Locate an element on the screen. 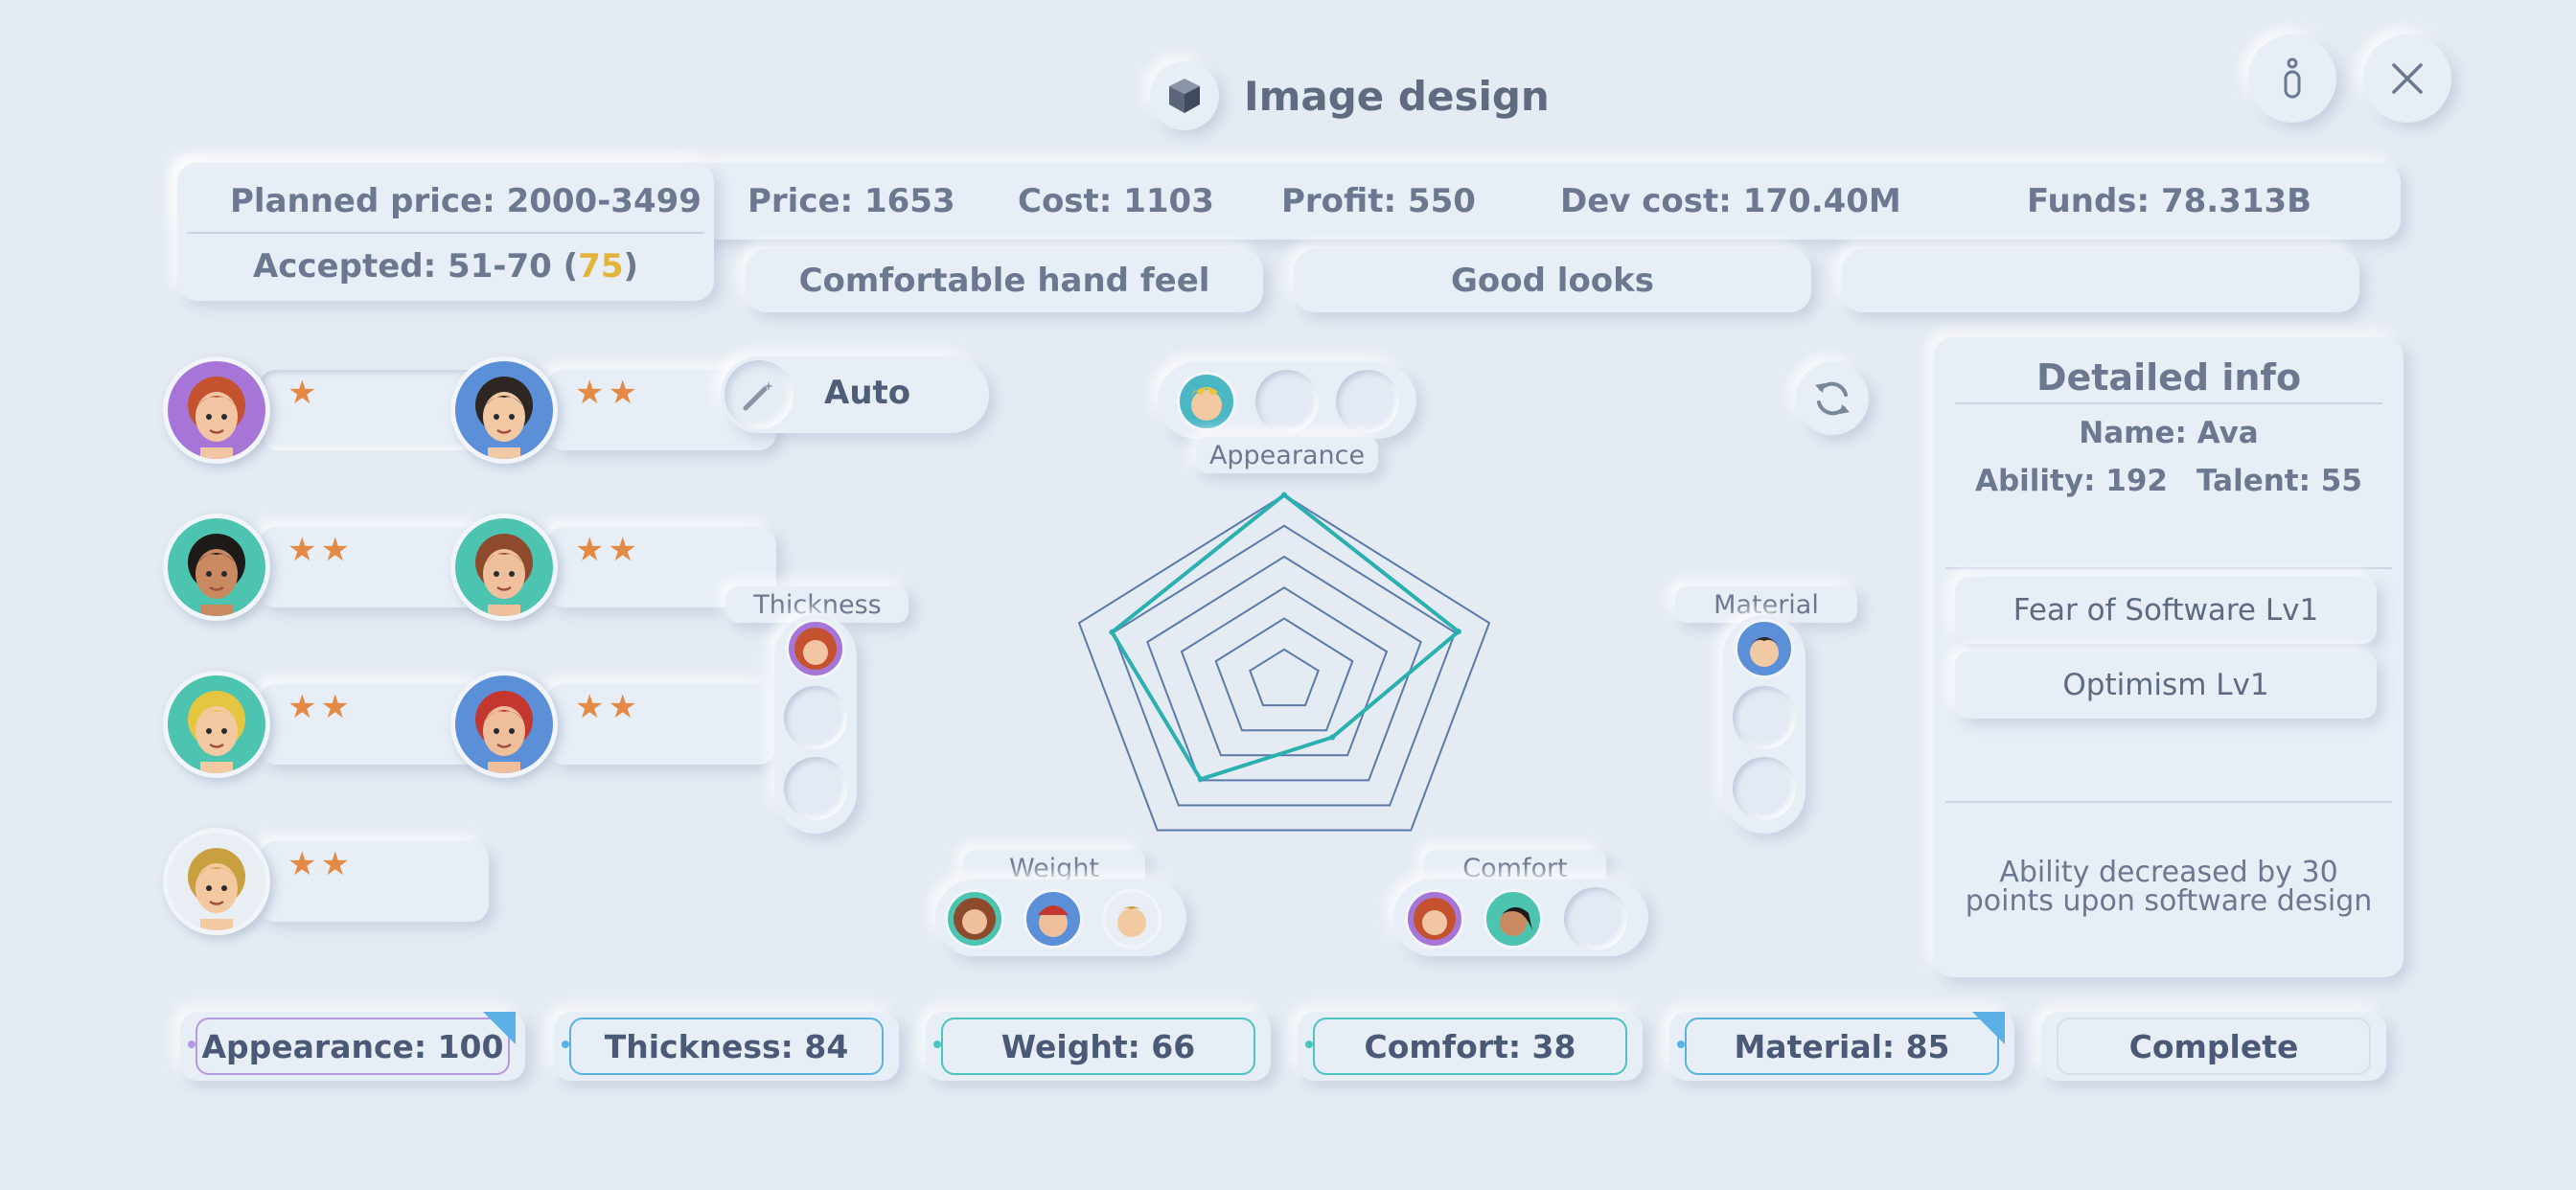  cost: Cost: 1103 is located at coordinates (1116, 201).